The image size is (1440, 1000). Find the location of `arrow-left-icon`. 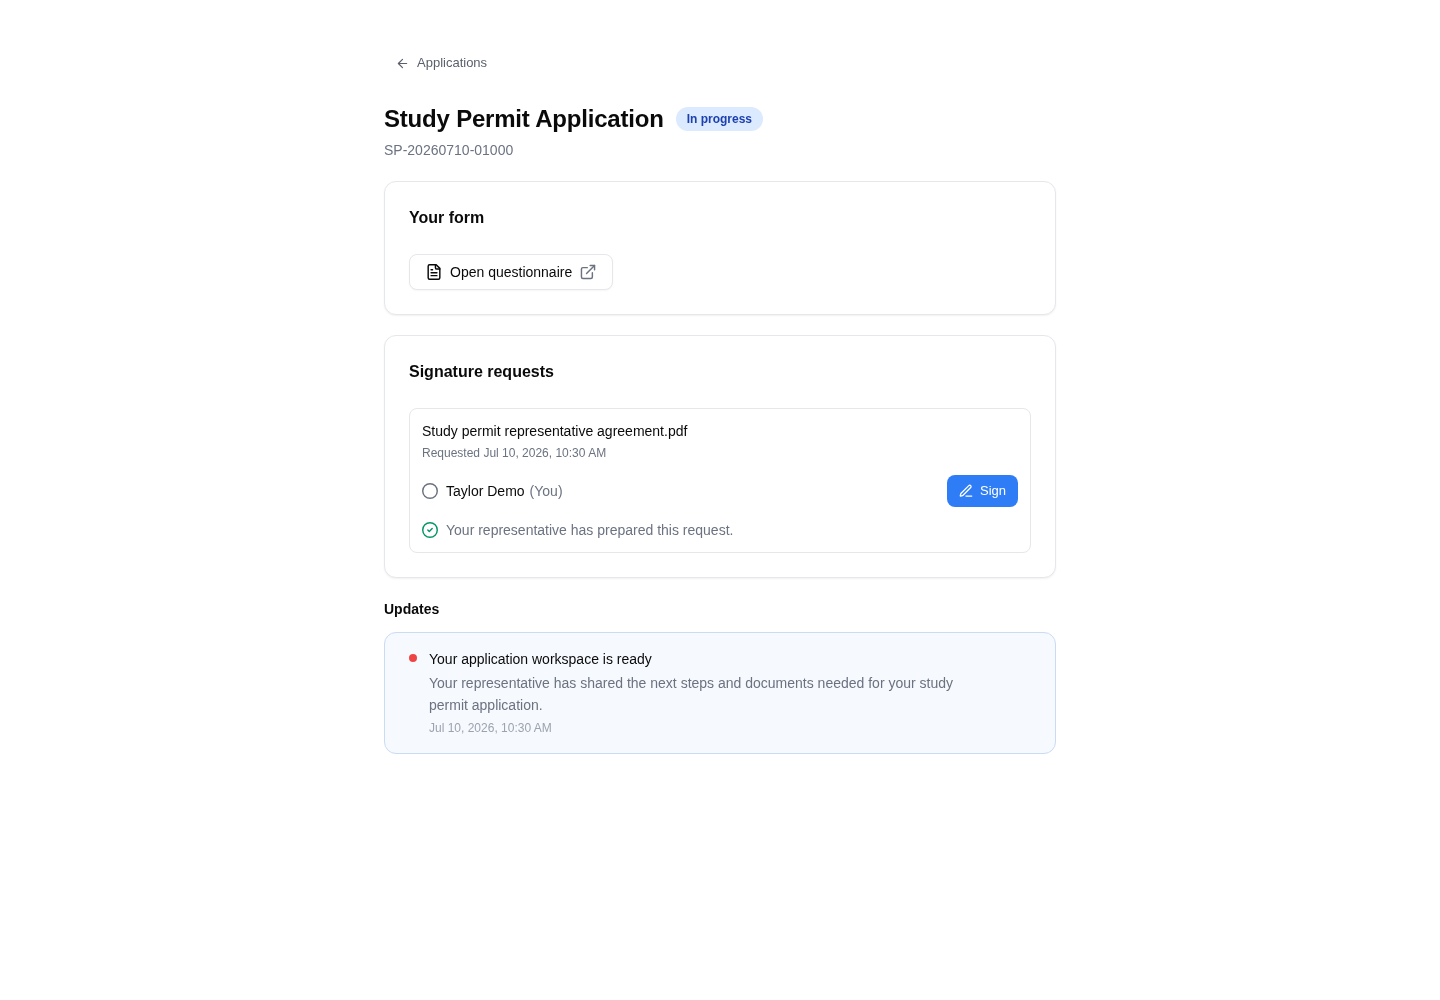

arrow-left-icon is located at coordinates (402, 63).